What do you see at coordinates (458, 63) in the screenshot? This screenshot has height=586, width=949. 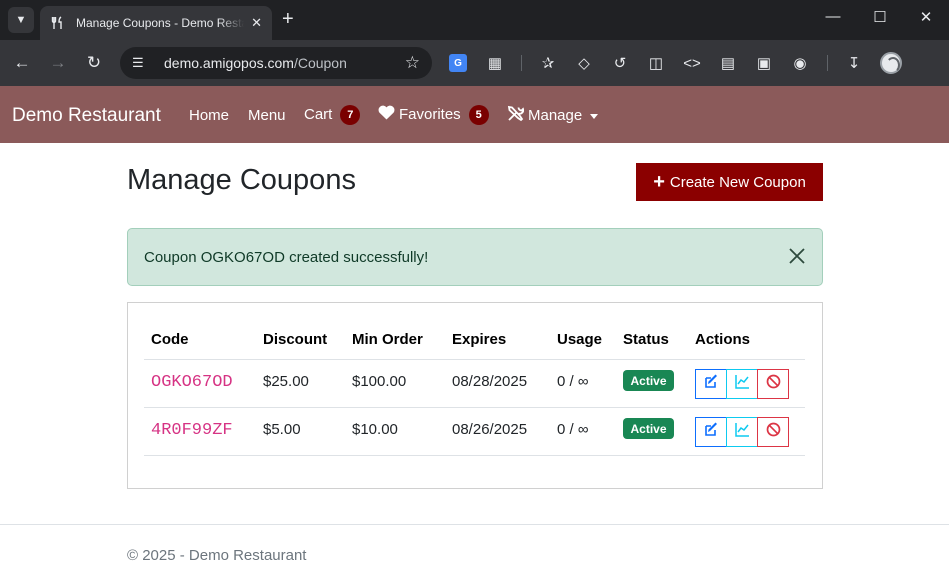 I see `translate-extension-icon: G` at bounding box center [458, 63].